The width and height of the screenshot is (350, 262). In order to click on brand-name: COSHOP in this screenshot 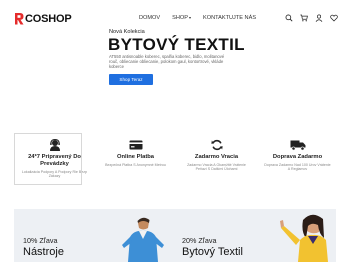, I will do `click(48, 18)`.